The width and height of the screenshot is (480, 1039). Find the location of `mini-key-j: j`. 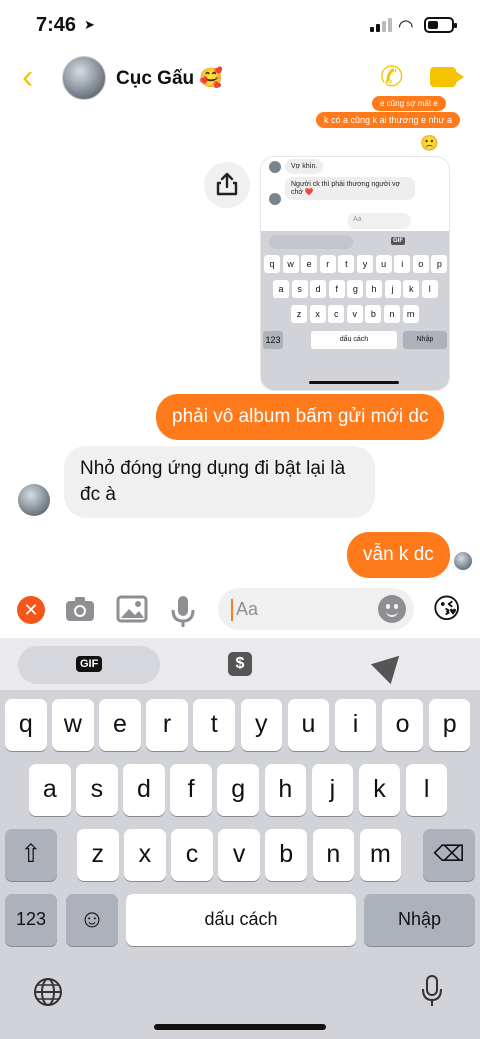

mini-key-j: j is located at coordinates (392, 289).